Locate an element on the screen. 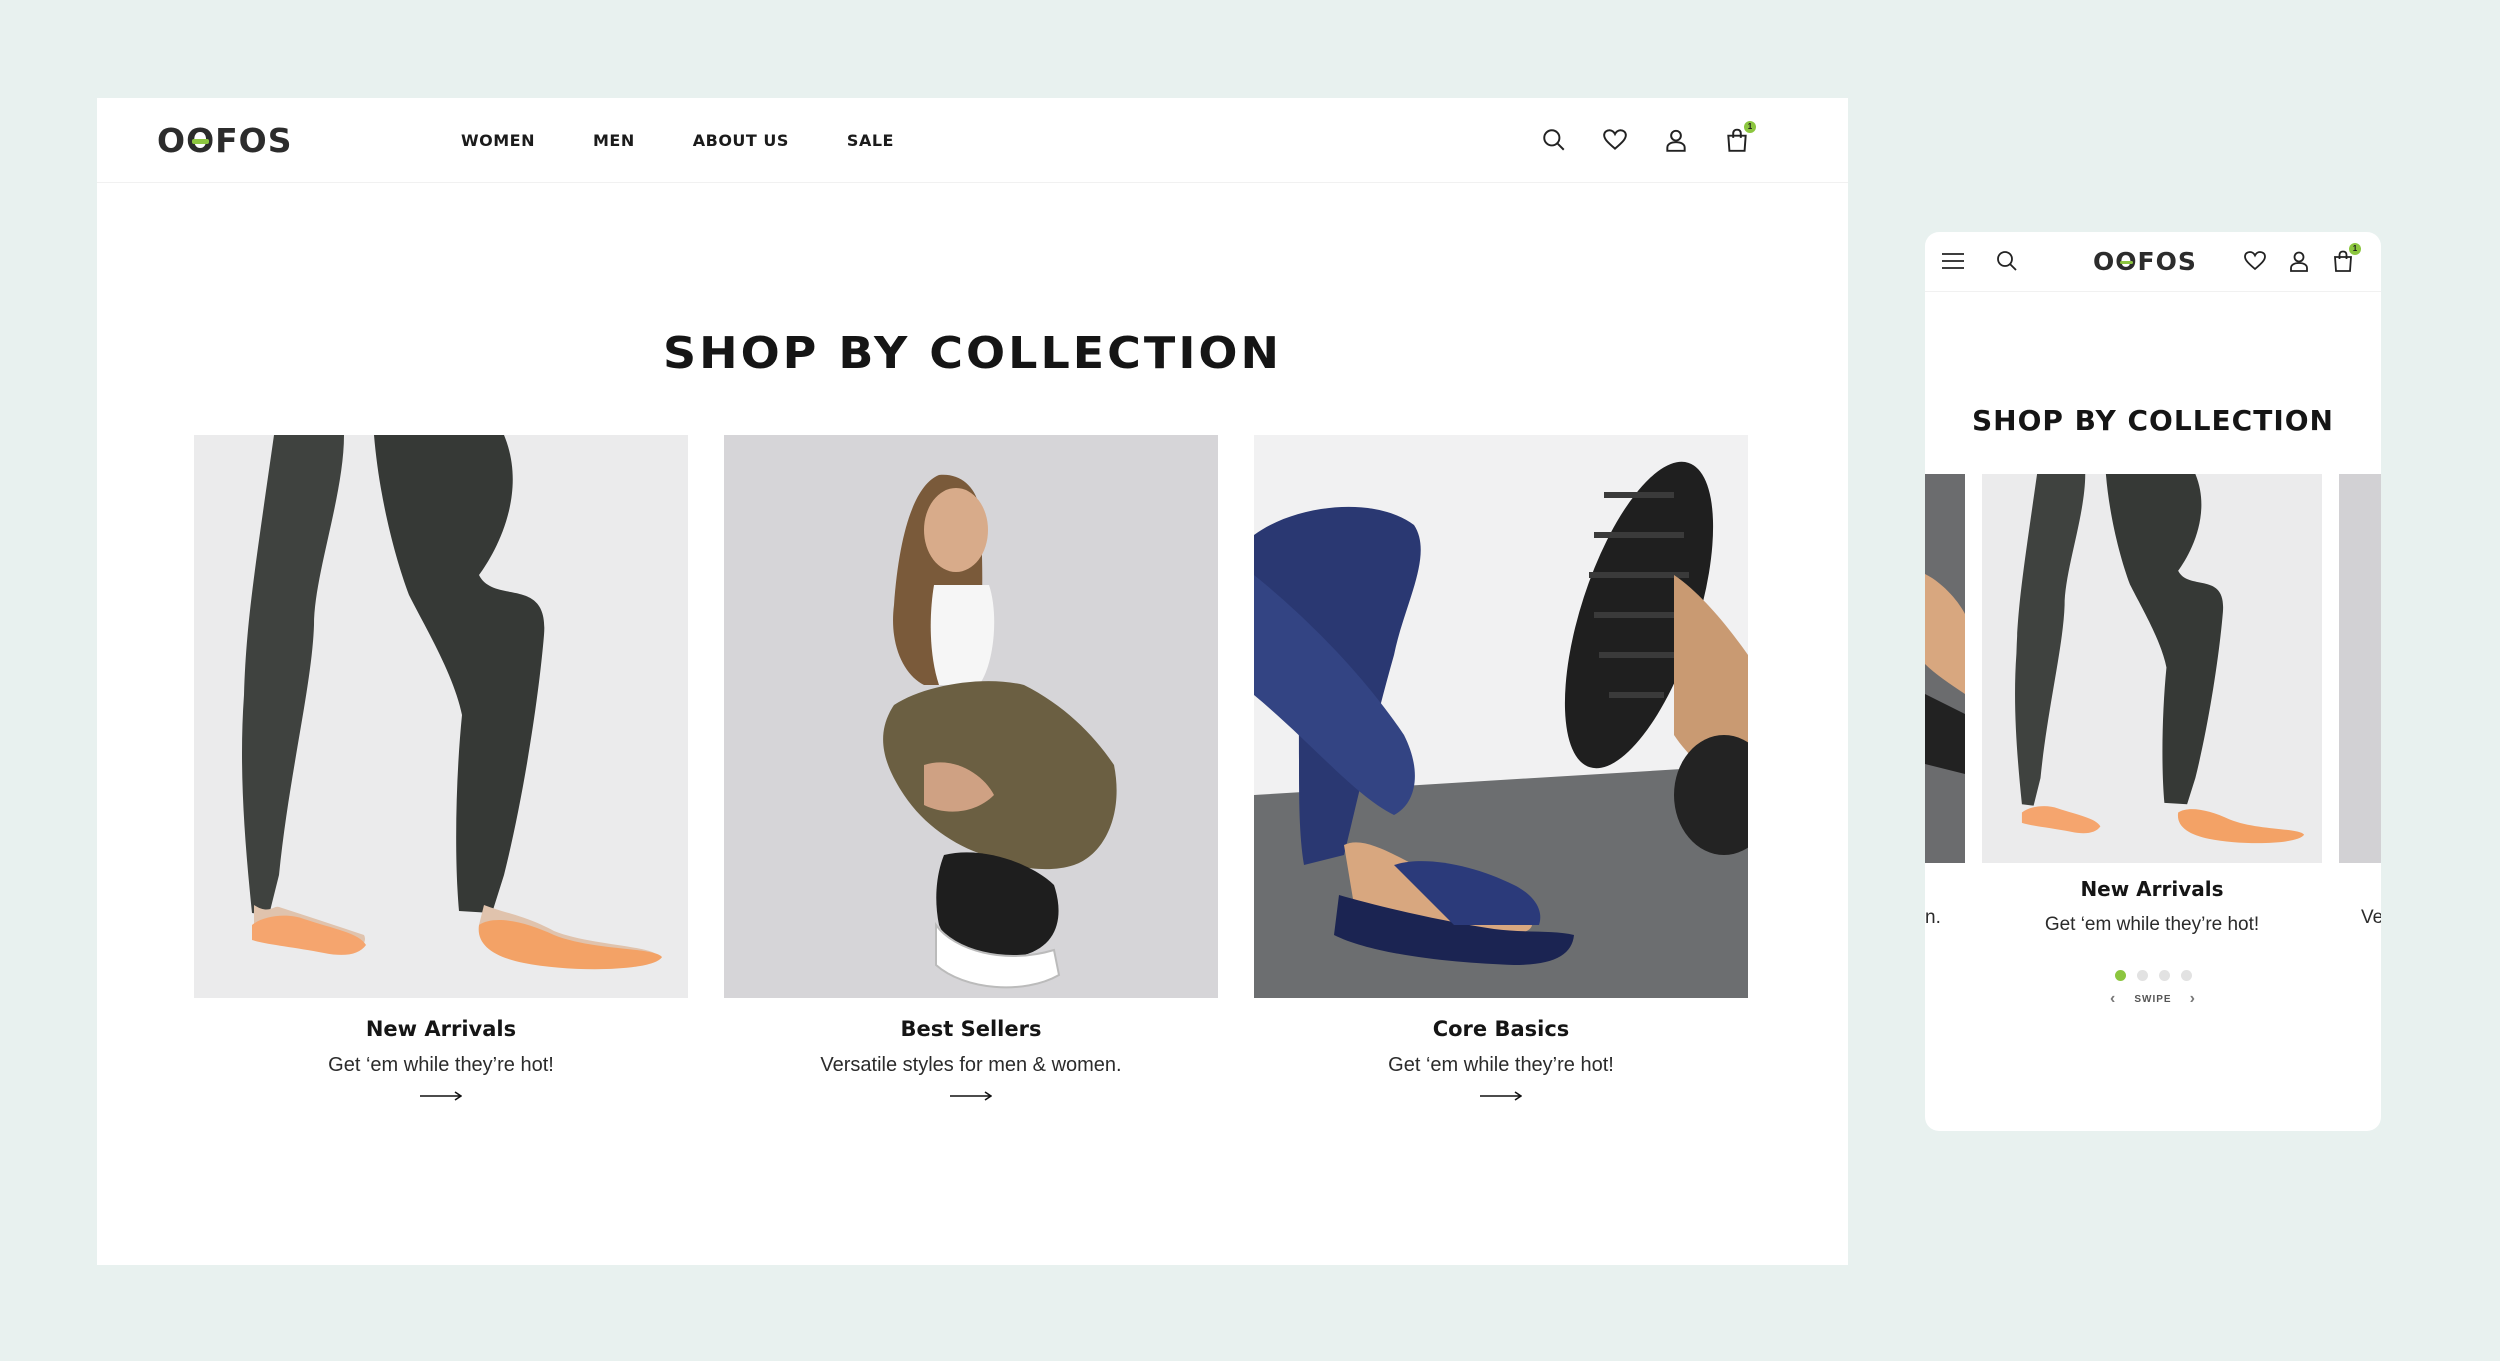 This screenshot has width=2500, height=1361. mobile-header: O O FOS 1 is located at coordinates (2153, 262).